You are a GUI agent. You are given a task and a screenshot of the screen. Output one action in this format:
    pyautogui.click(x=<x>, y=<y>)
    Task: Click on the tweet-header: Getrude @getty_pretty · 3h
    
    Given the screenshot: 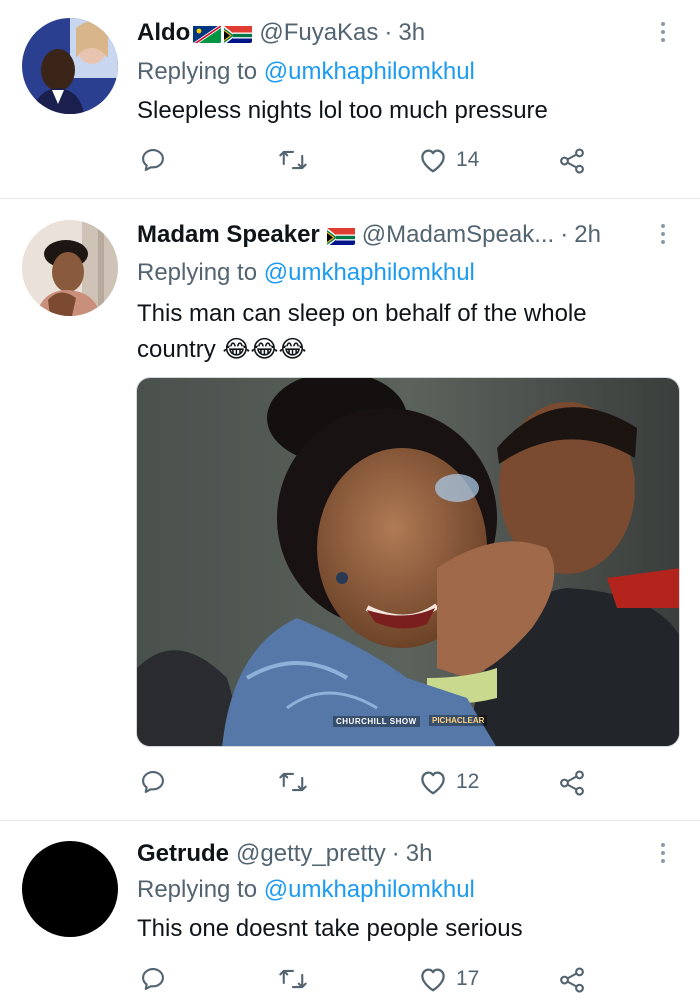 What is the action you would take?
    pyautogui.click(x=284, y=854)
    